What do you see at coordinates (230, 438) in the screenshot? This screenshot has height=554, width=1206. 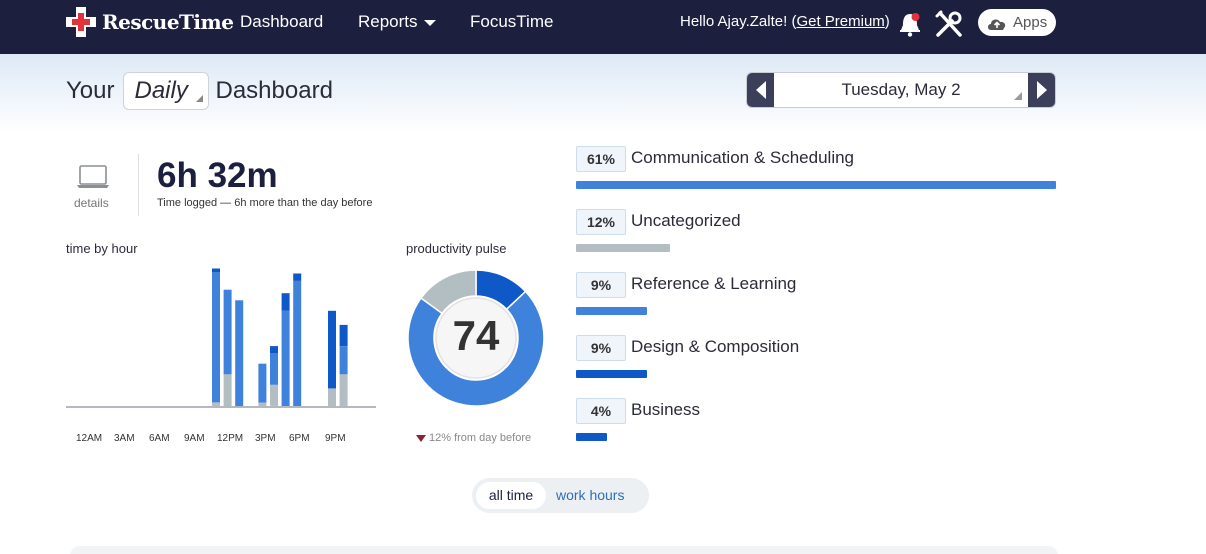 I see `hour-tick-label: 12PM` at bounding box center [230, 438].